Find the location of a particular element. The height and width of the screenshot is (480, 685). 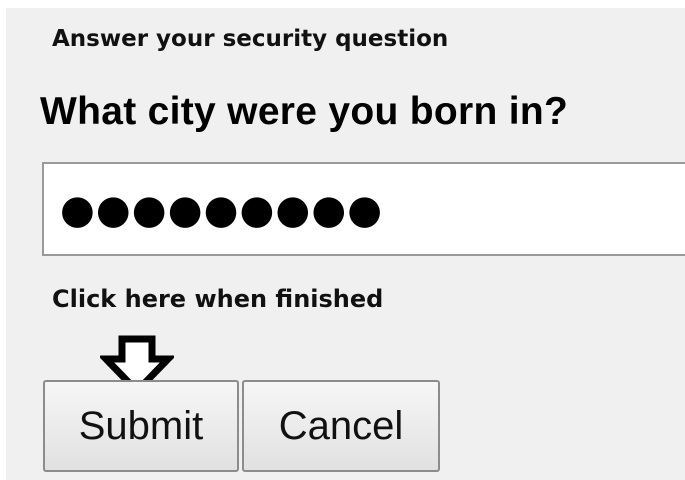

dialog-title: Answer your security question is located at coordinates (250, 39).